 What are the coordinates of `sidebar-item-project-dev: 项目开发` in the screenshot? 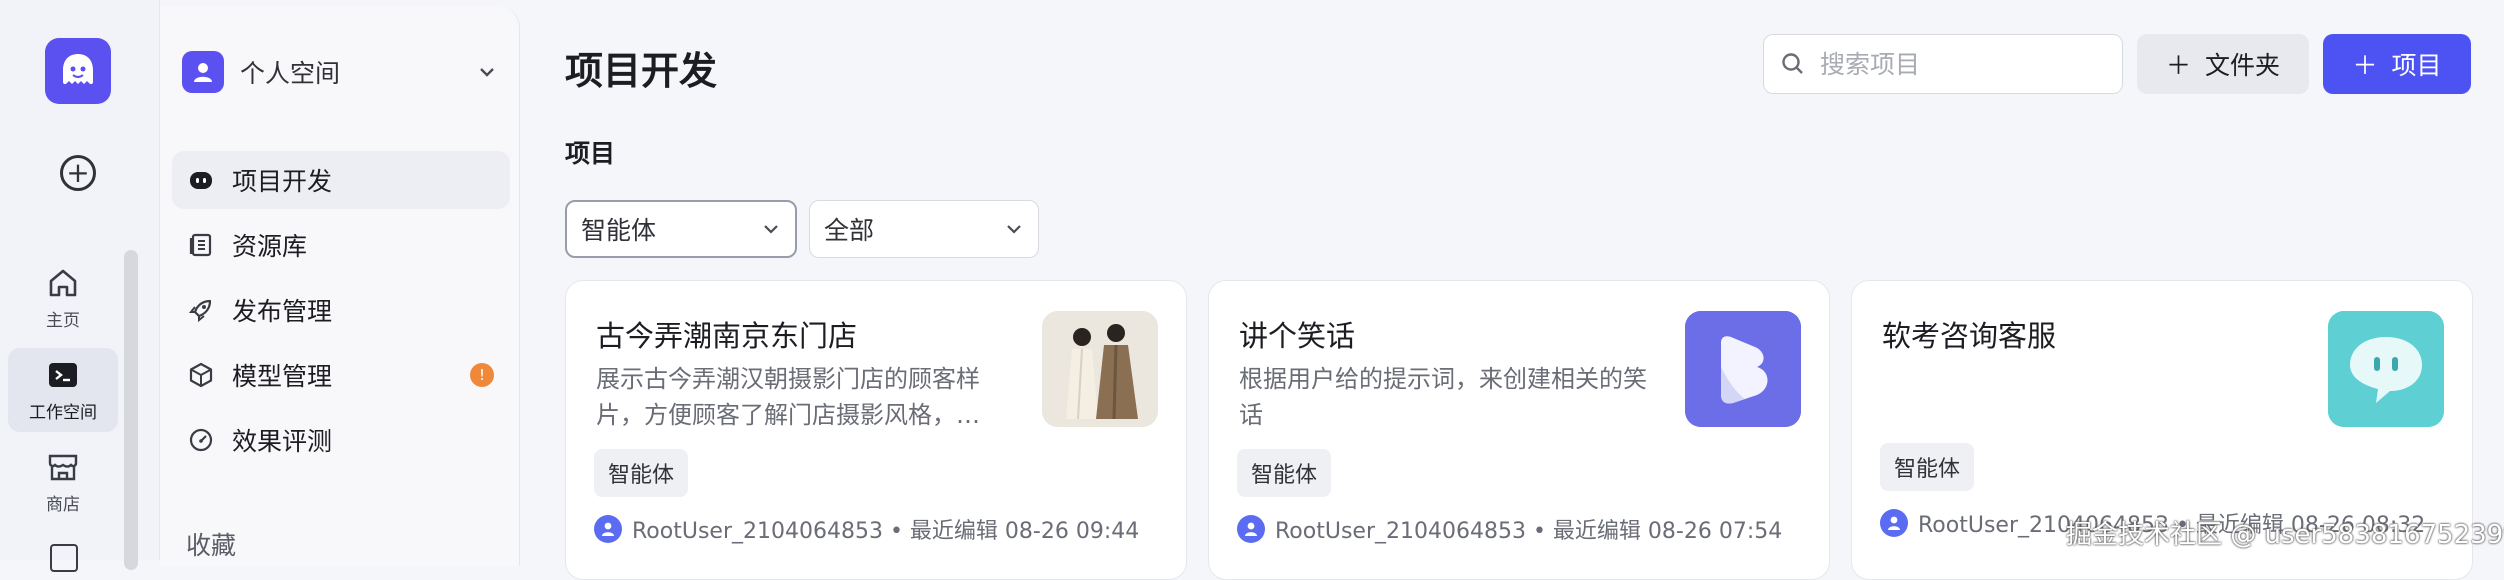 It's located at (341, 180).